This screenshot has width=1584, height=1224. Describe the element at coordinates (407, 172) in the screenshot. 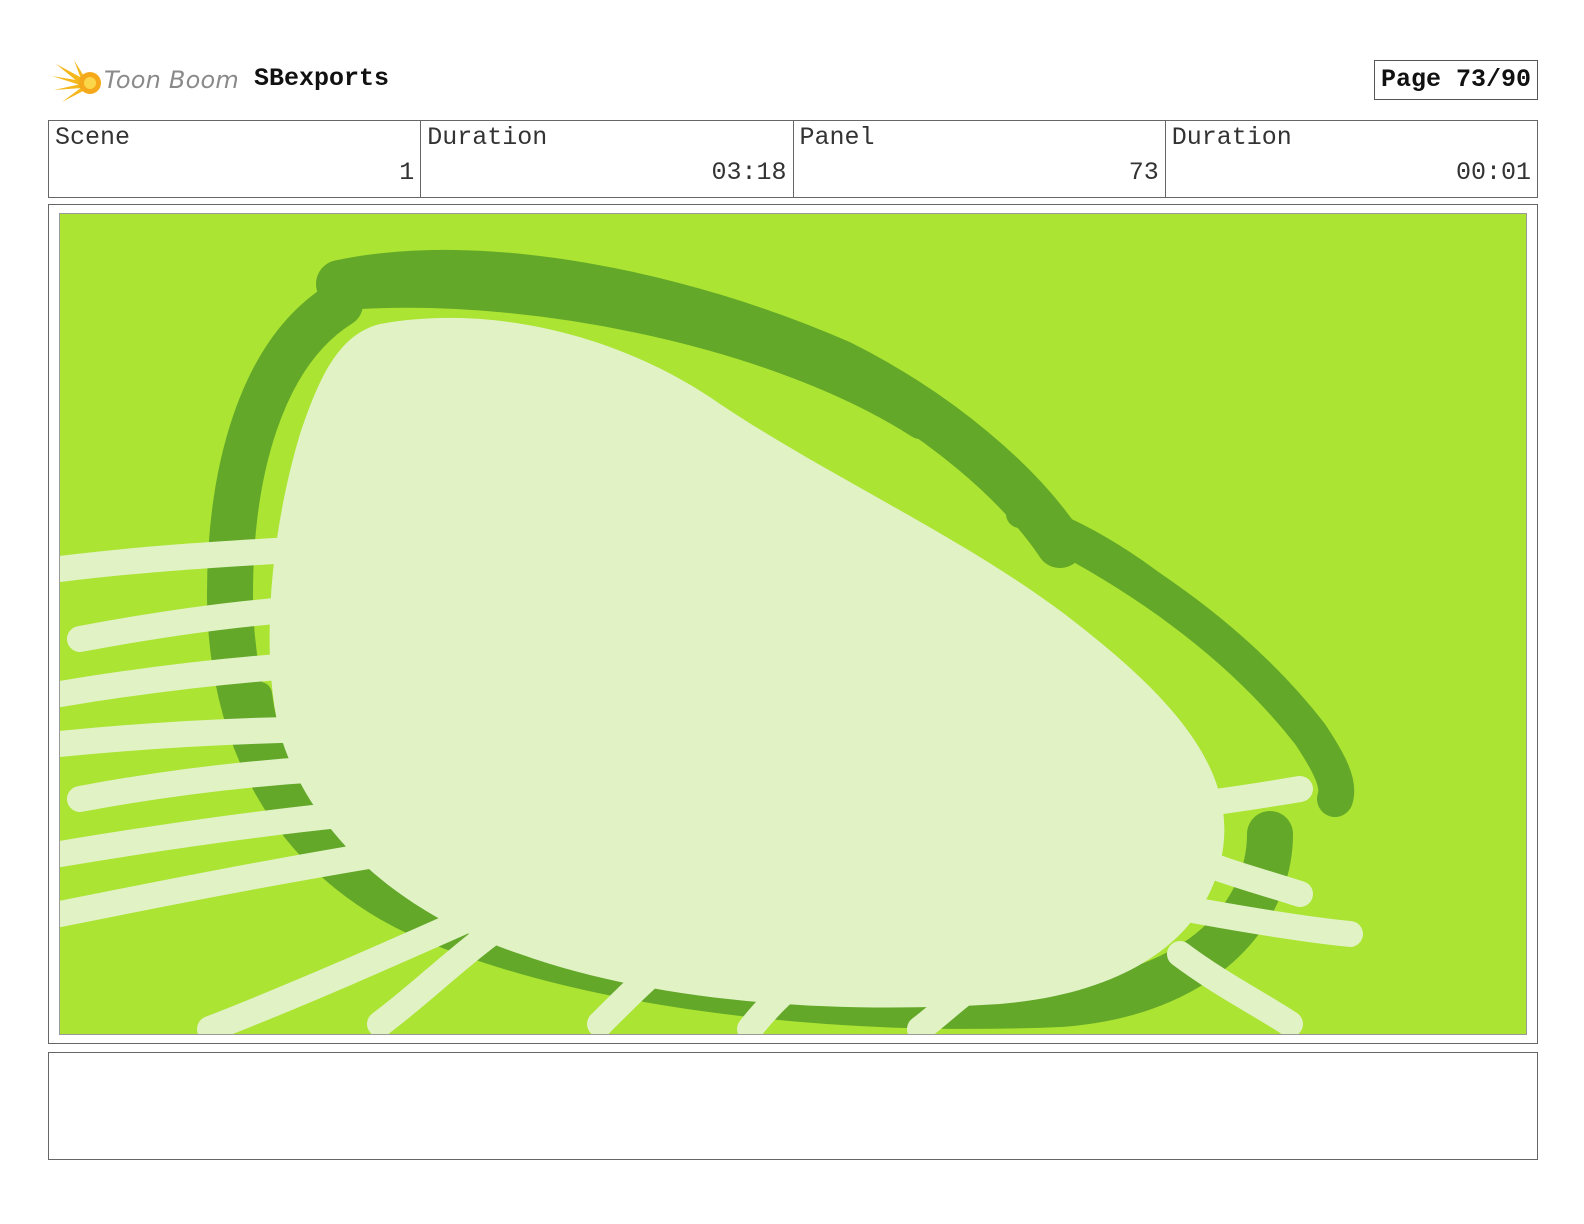

I see `scene-value: 1` at that location.